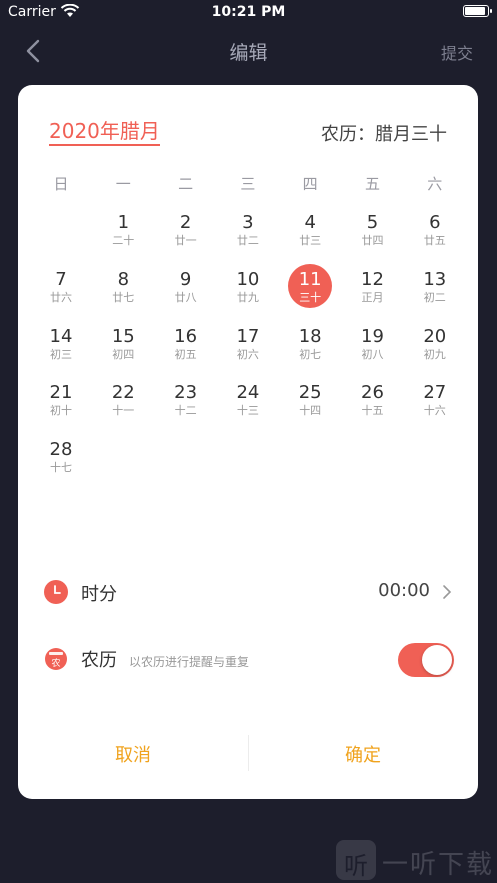 This screenshot has width=497, height=883. I want to click on calendar-day: 15 初四, so click(123, 349).